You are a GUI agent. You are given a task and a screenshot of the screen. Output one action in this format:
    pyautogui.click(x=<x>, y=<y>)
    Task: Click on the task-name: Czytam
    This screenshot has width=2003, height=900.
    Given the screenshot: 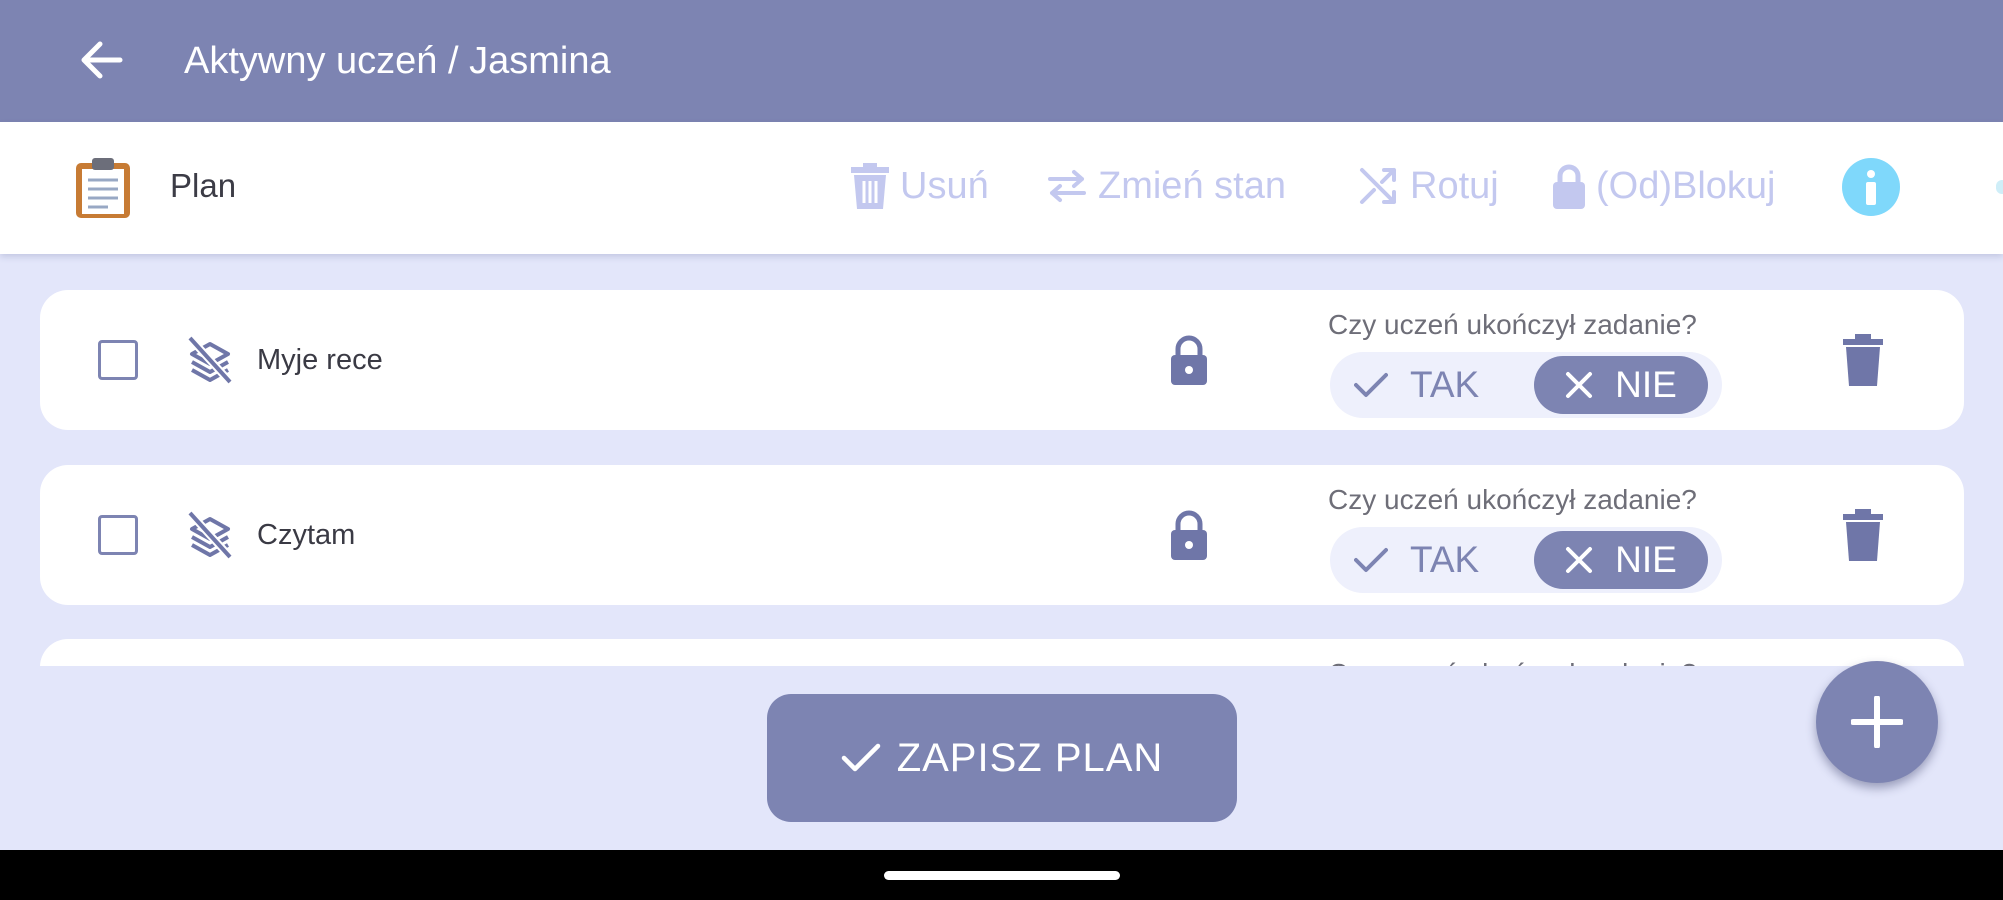 What is the action you would take?
    pyautogui.click(x=306, y=535)
    